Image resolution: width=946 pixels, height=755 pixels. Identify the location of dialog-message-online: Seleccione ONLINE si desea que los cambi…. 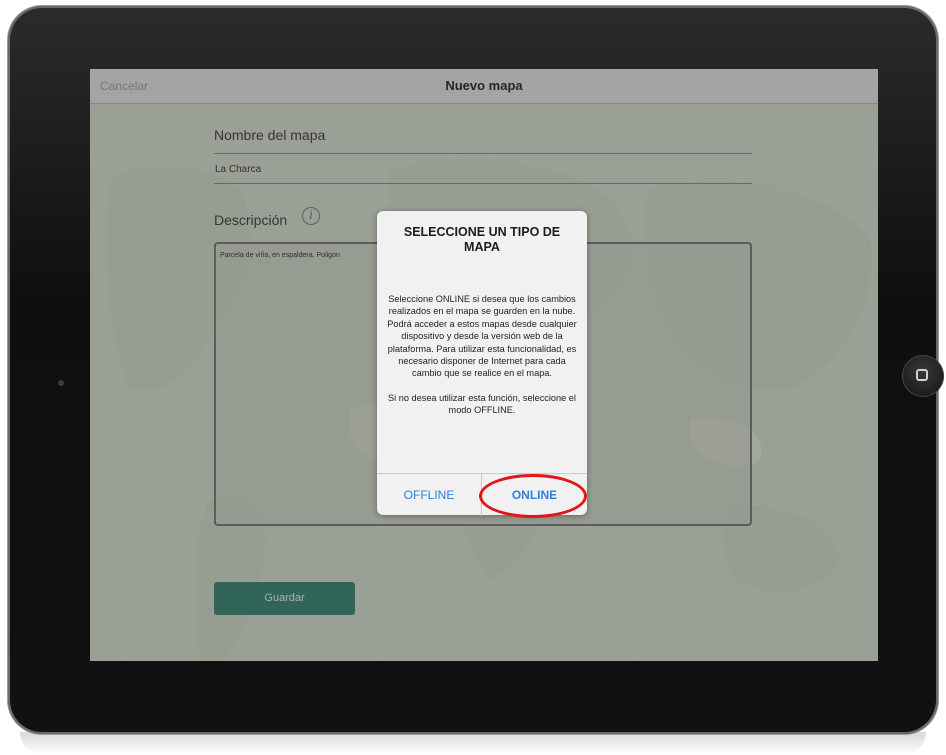
(482, 336).